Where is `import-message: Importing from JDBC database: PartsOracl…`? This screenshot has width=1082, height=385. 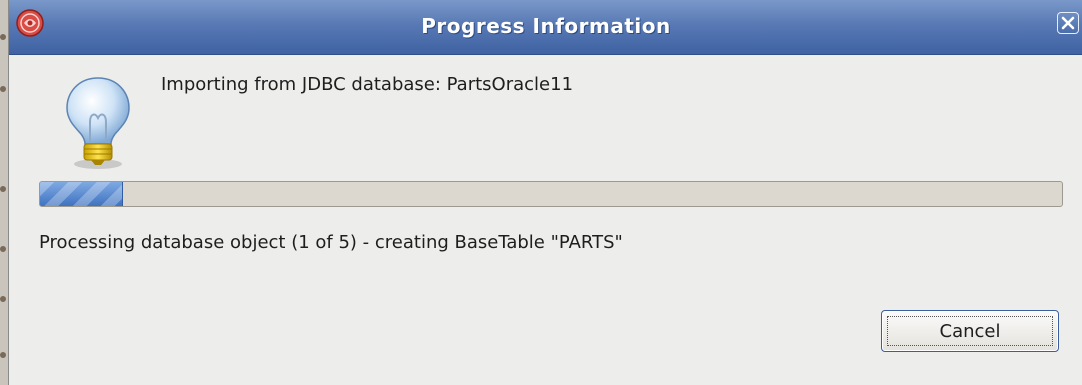 import-message: Importing from JDBC database: PartsOracl… is located at coordinates (367, 84).